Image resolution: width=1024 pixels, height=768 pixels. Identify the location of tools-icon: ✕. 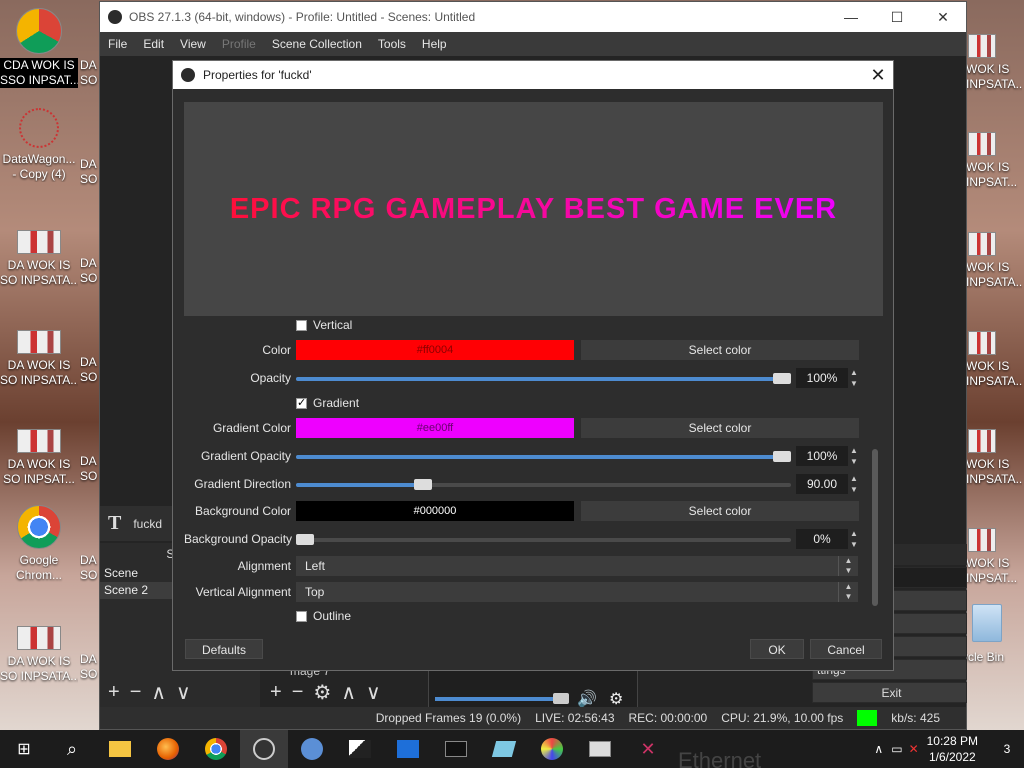
(648, 749).